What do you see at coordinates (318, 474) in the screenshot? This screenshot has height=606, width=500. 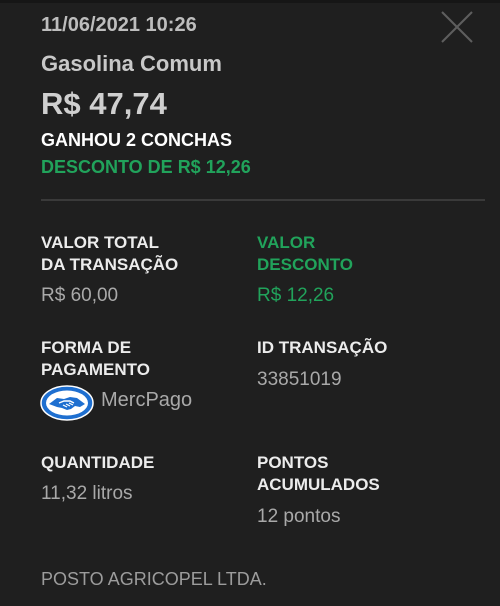 I see `points-label: PONTOS ACUMULADOS` at bounding box center [318, 474].